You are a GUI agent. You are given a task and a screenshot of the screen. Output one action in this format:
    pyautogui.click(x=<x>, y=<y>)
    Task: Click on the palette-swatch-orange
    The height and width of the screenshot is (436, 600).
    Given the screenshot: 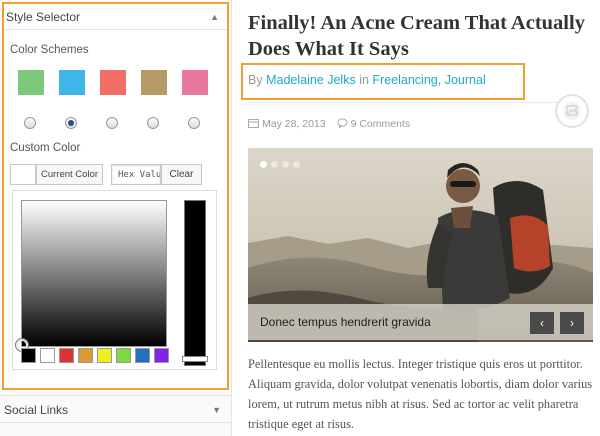 What is the action you would take?
    pyautogui.click(x=85, y=355)
    